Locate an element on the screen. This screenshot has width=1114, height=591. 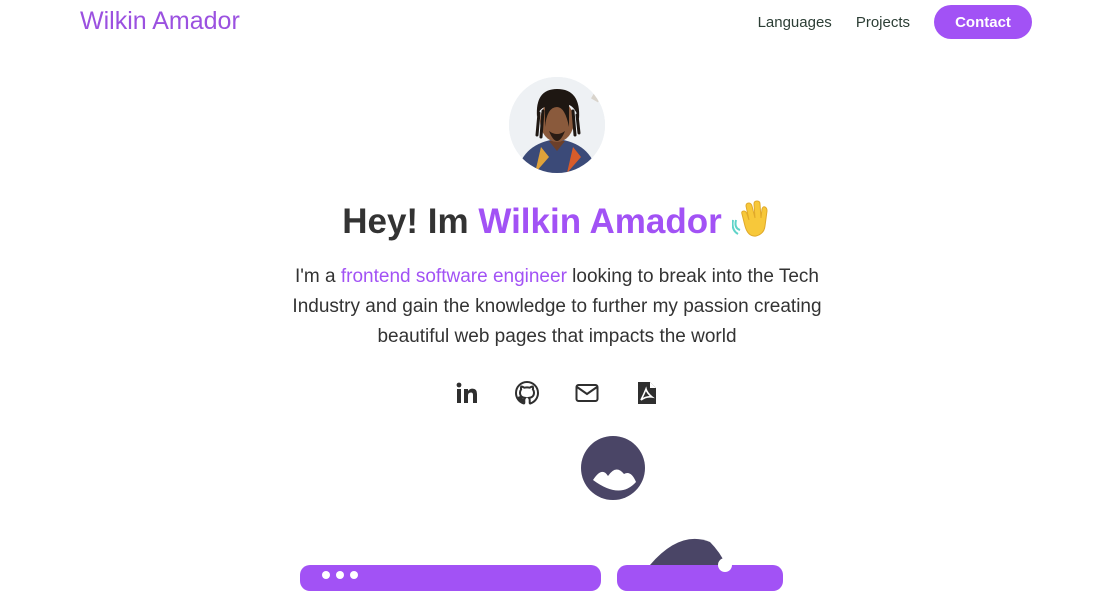
illustration-figure is located at coordinates (688, 551).